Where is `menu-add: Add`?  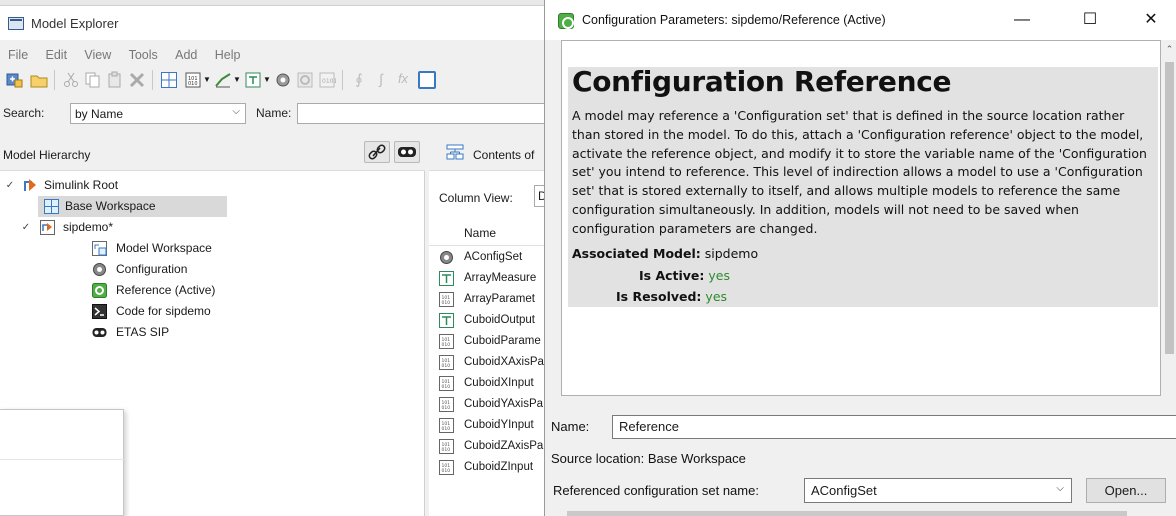
menu-add: Add is located at coordinates (186, 55).